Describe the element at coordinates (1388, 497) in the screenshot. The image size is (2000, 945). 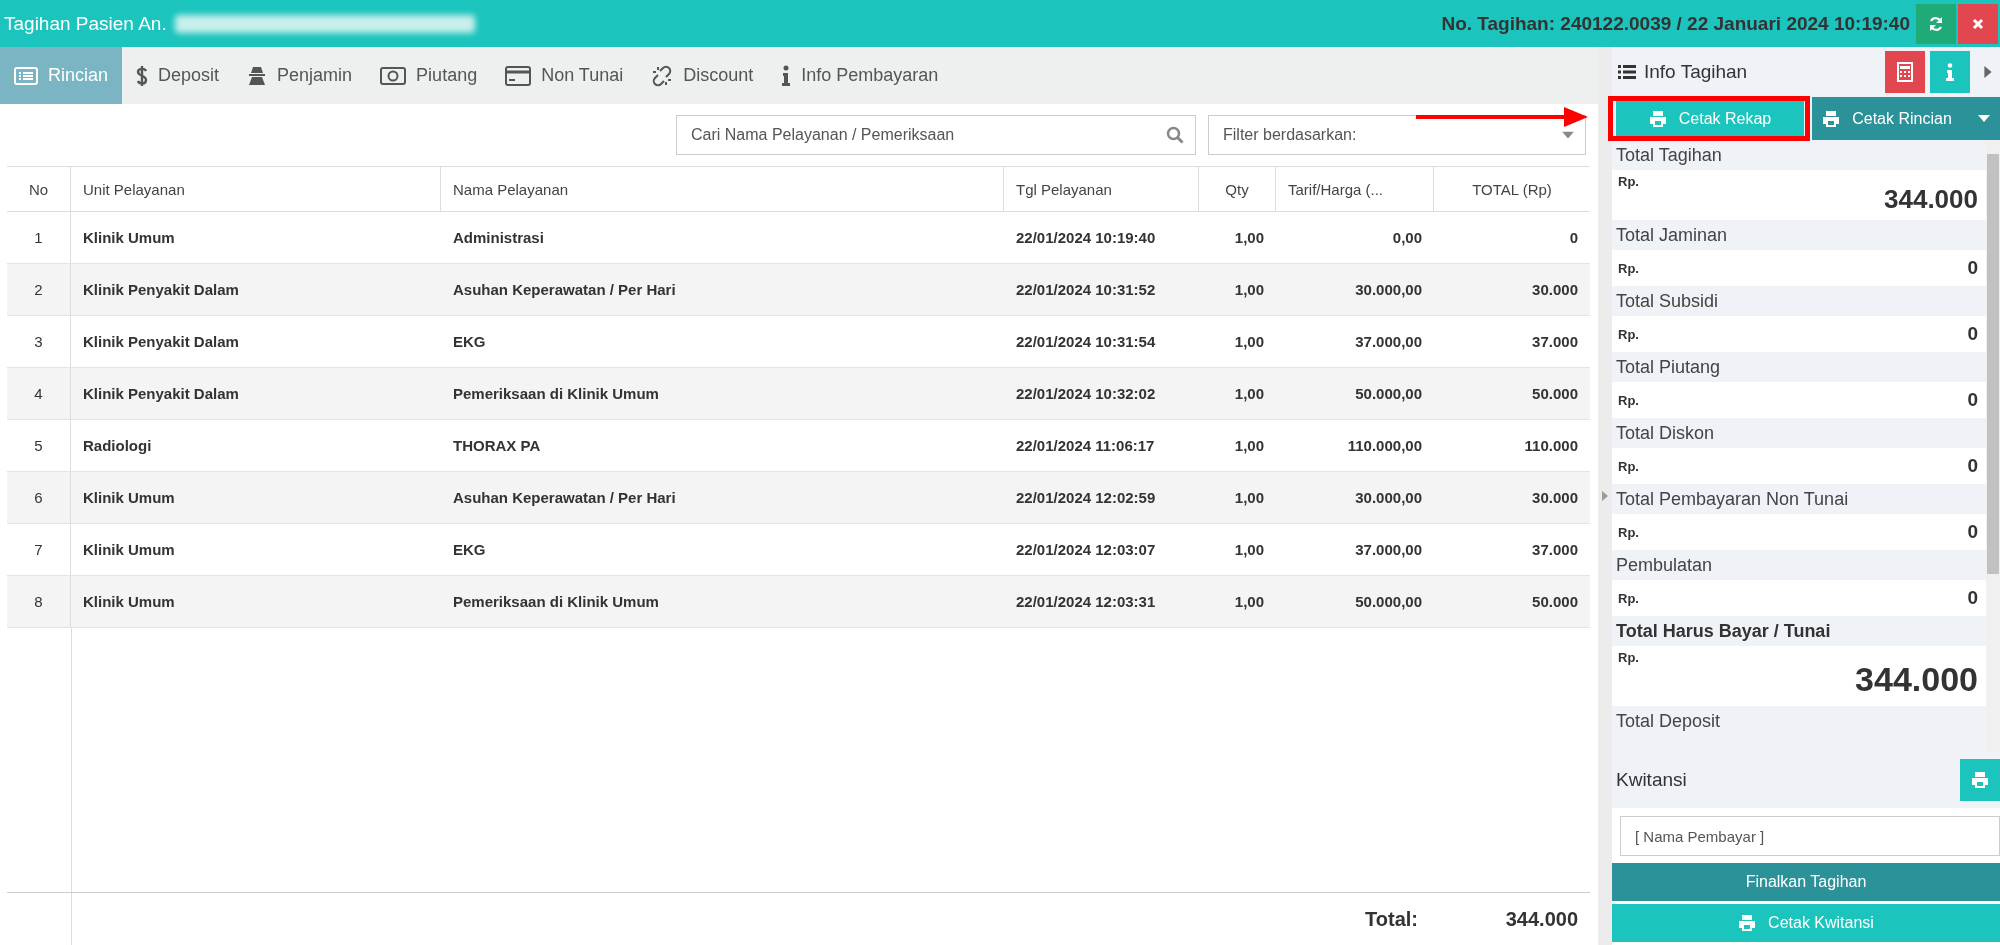
I see `table-cell-text: 30.000,00` at that location.